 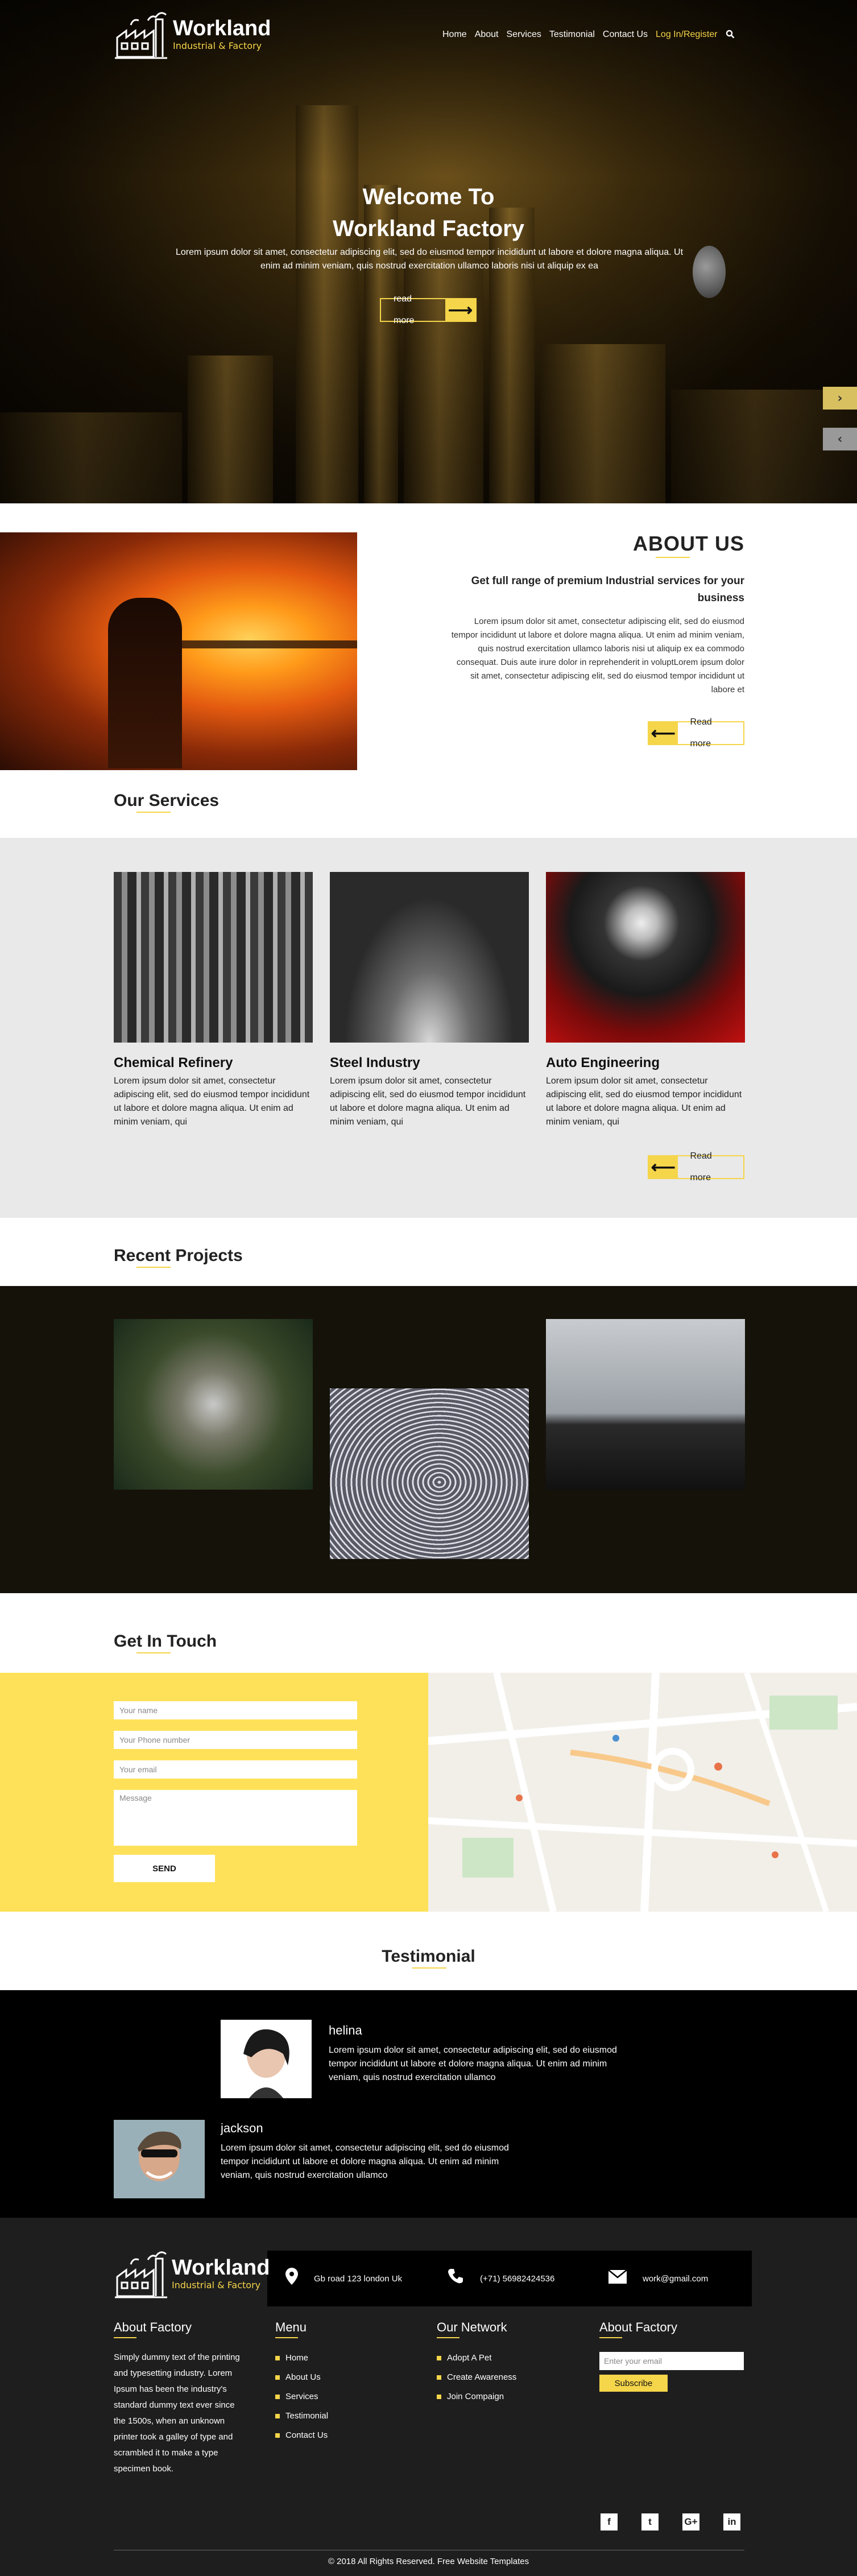 What do you see at coordinates (218, 46) in the screenshot?
I see `brand-subtitle: Industrial & Factory` at bounding box center [218, 46].